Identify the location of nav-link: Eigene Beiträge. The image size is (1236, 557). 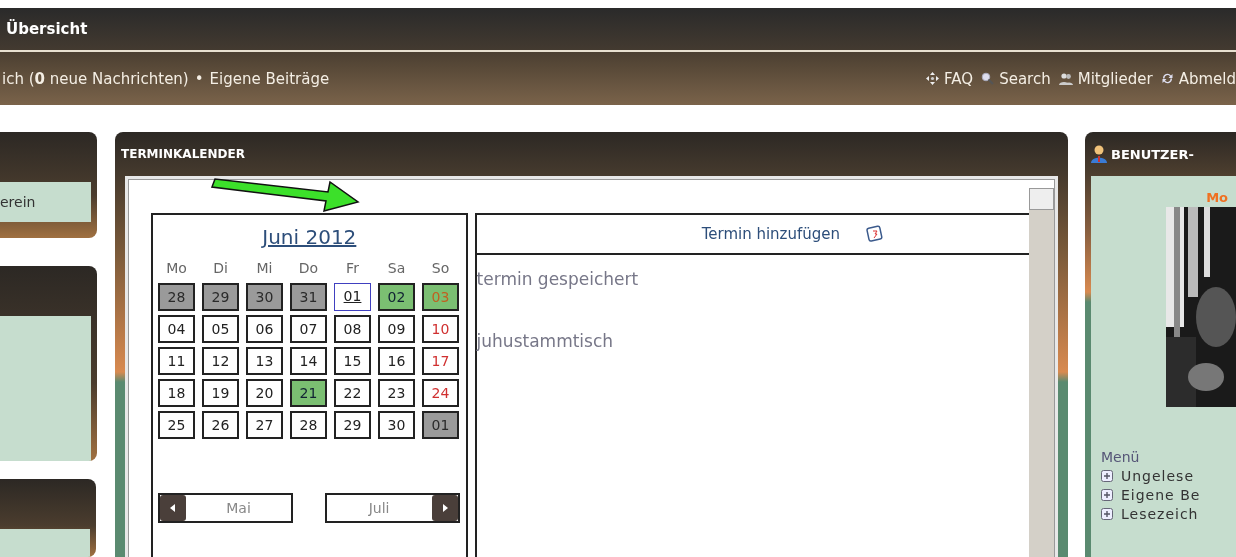
(269, 78).